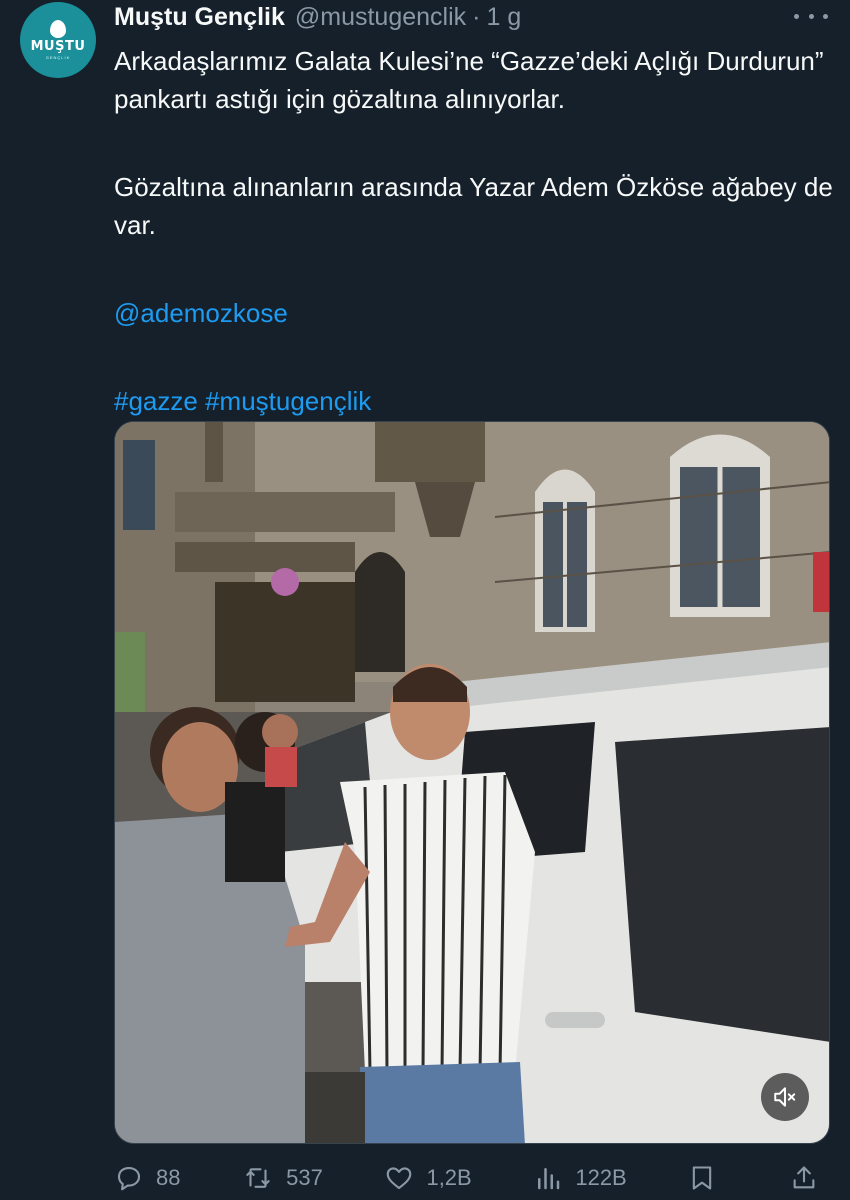 The height and width of the screenshot is (1200, 850). I want to click on hashtag-link: #muştugençlik, so click(288, 401).